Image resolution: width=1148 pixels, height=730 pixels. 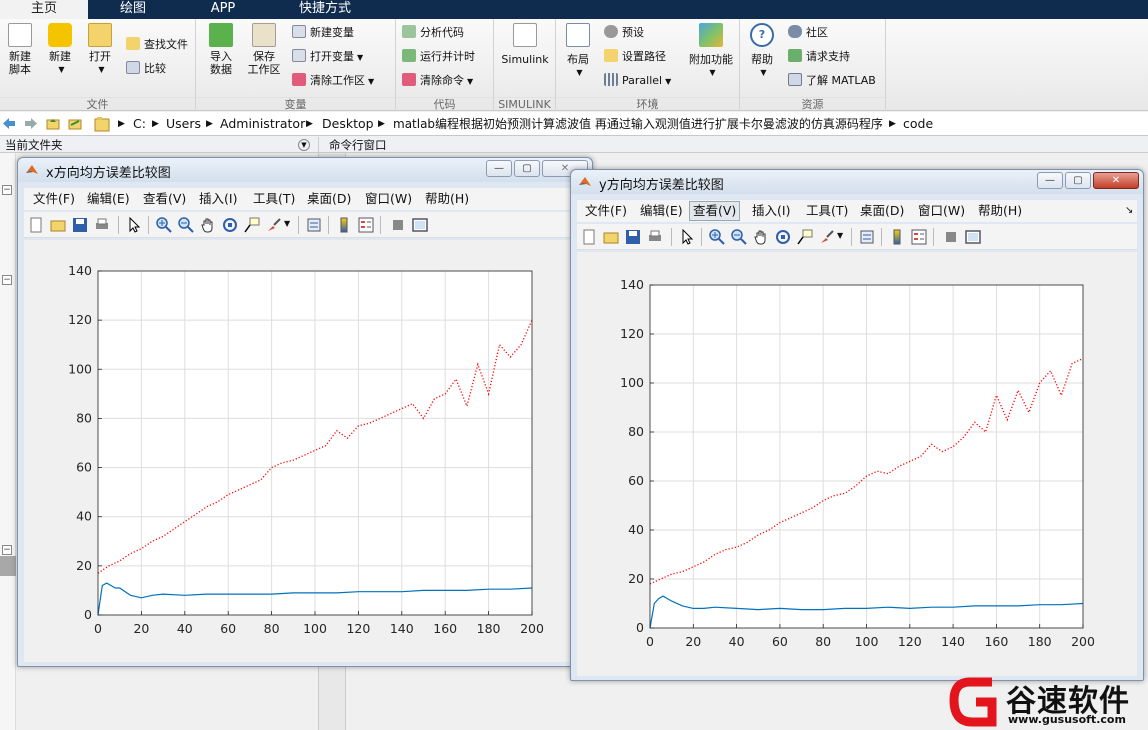 What do you see at coordinates (1129, 211) in the screenshot?
I see `dock-arrow-icon: ↘` at bounding box center [1129, 211].